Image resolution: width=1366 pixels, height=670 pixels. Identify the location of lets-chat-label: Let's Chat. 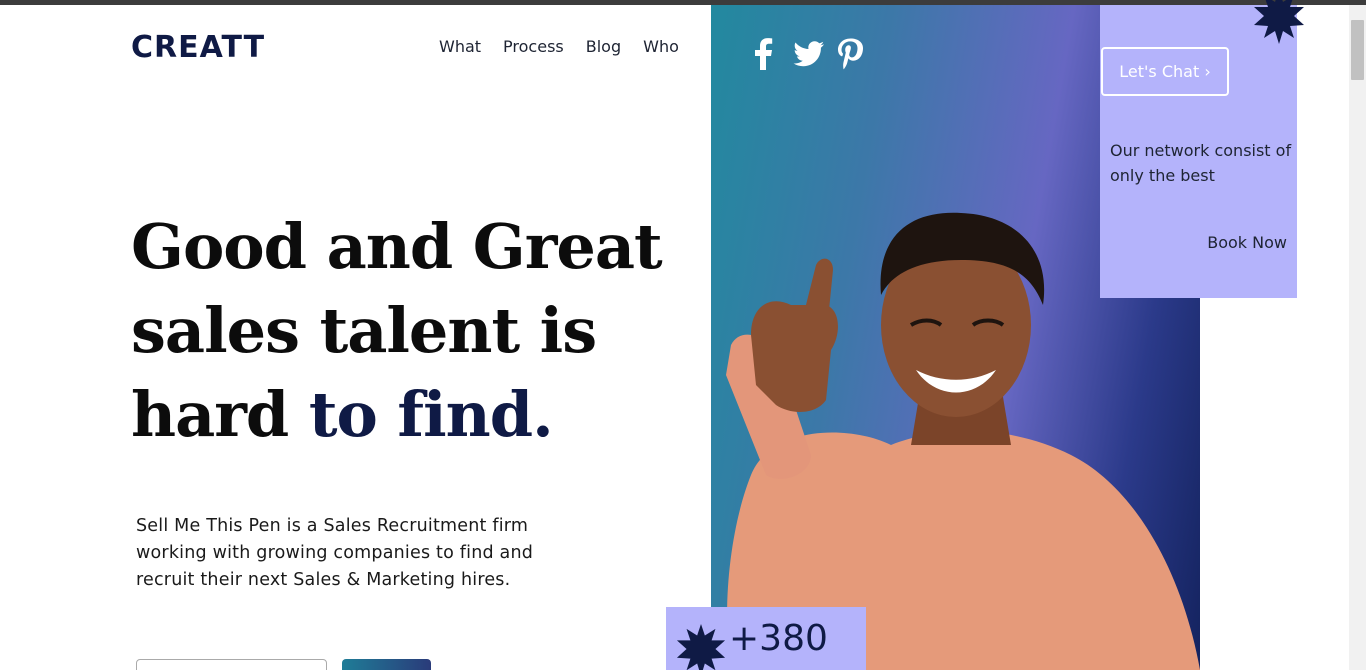
(1159, 71).